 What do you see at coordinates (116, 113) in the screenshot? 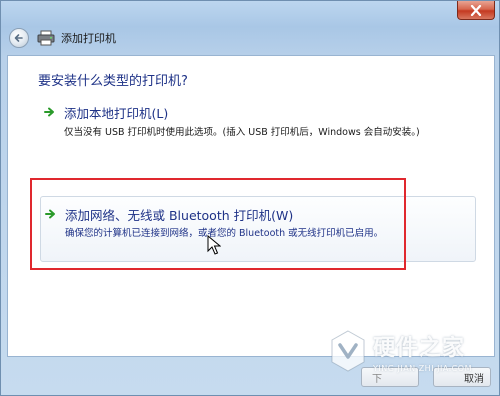
I see `option-title: 添加本地打印机(L)` at bounding box center [116, 113].